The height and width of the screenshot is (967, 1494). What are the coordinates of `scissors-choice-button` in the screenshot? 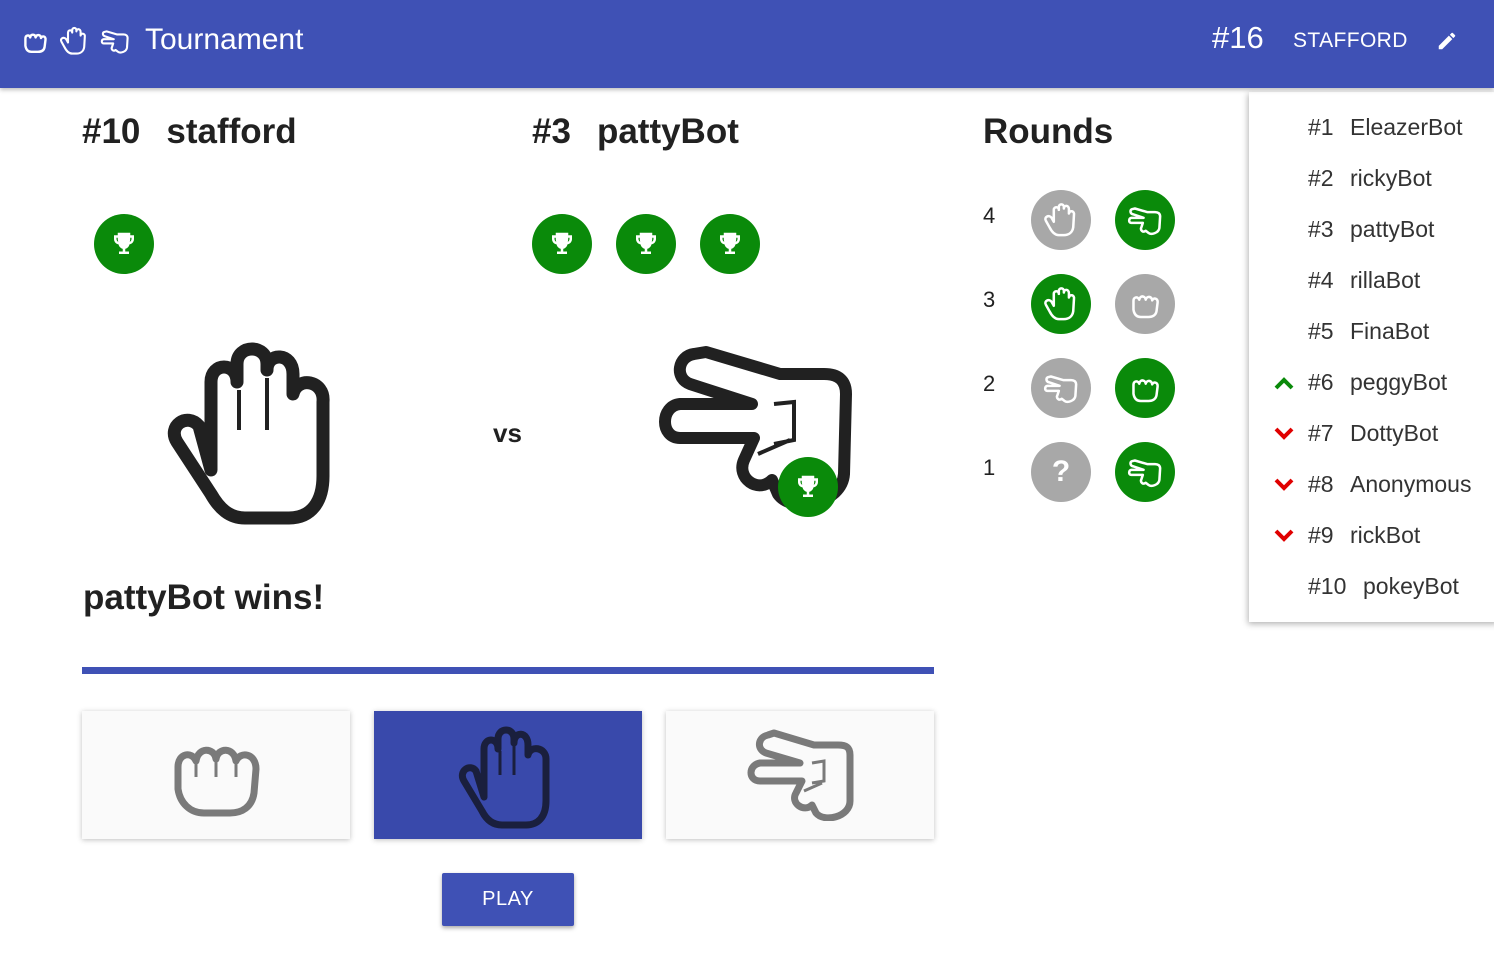 It's located at (800, 775).